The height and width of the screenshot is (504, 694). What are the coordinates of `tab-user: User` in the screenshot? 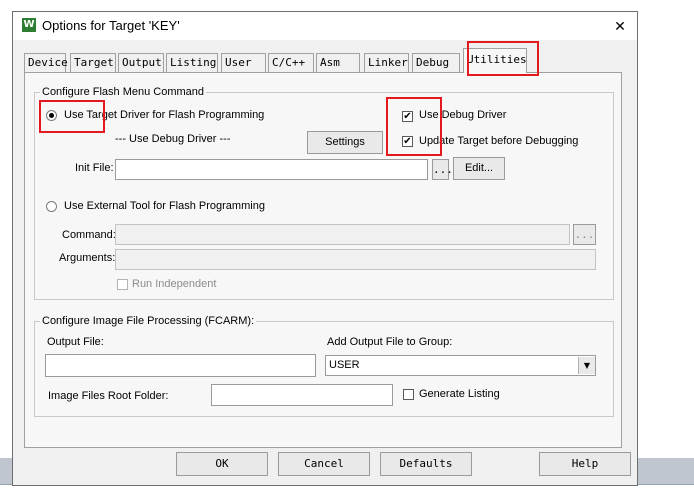 It's located at (243, 62).